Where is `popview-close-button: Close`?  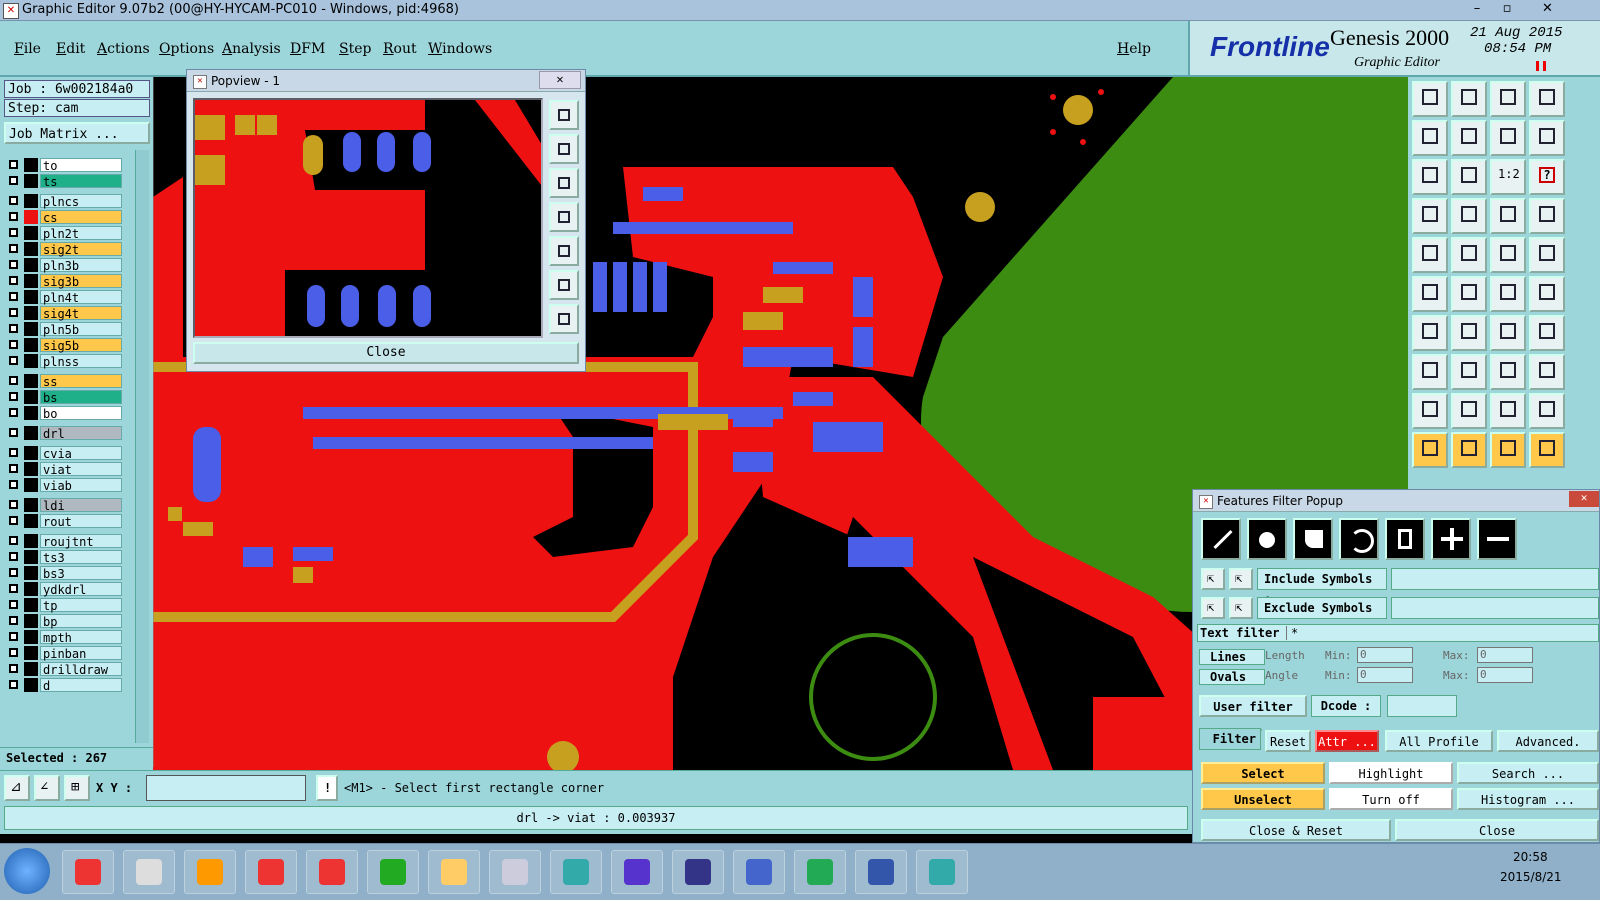 popview-close-button: Close is located at coordinates (386, 353).